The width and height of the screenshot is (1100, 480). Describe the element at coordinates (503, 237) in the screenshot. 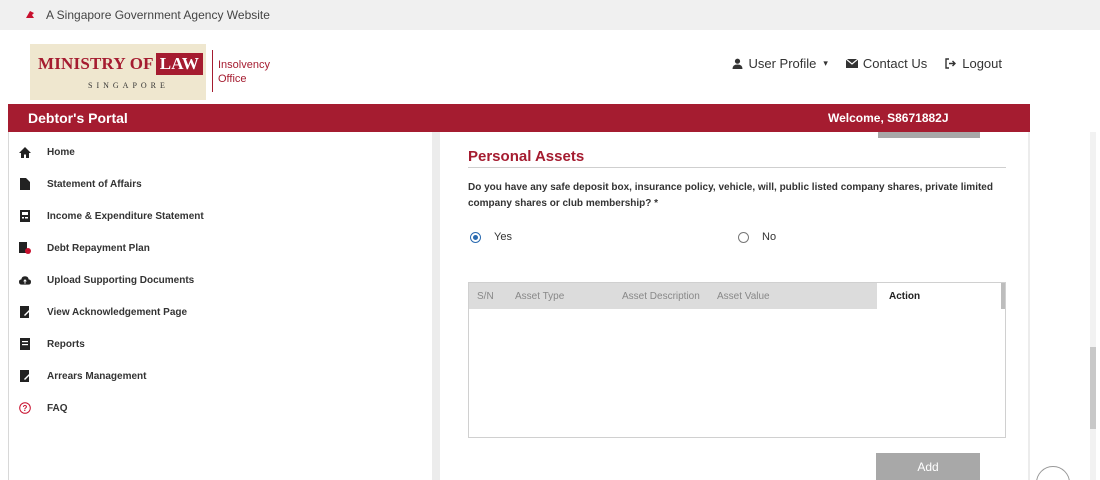

I see `radio-yes-label: Yes` at that location.